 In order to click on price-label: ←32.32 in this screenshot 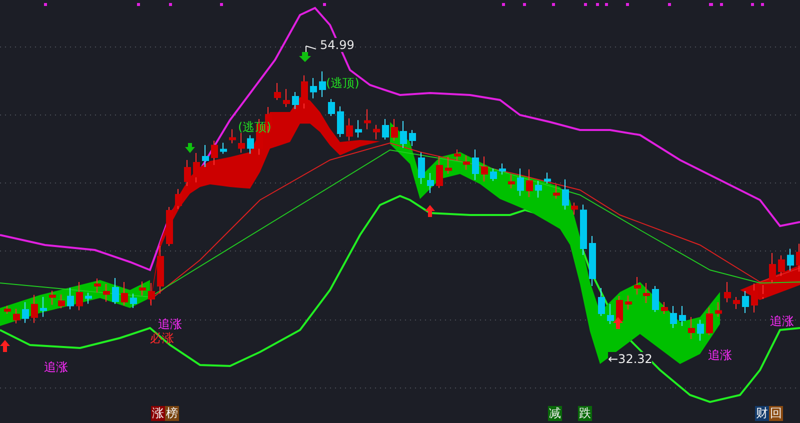, I will do `click(630, 359)`.